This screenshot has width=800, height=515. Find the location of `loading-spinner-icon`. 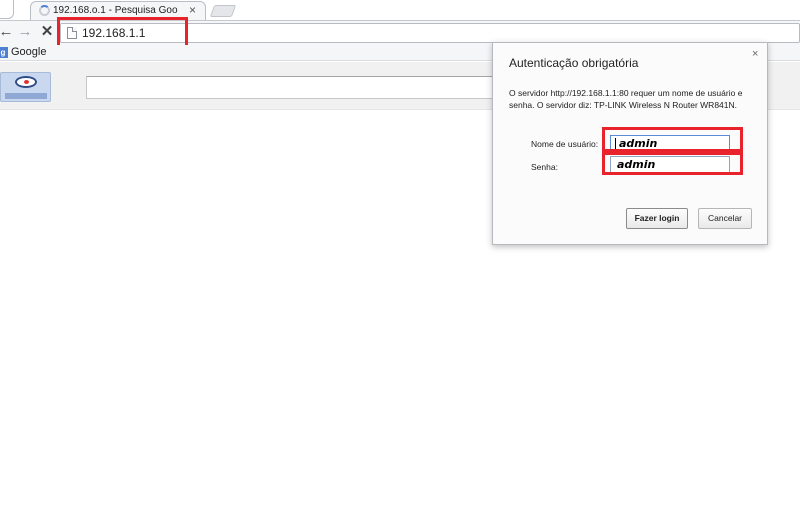

loading-spinner-icon is located at coordinates (44, 10).